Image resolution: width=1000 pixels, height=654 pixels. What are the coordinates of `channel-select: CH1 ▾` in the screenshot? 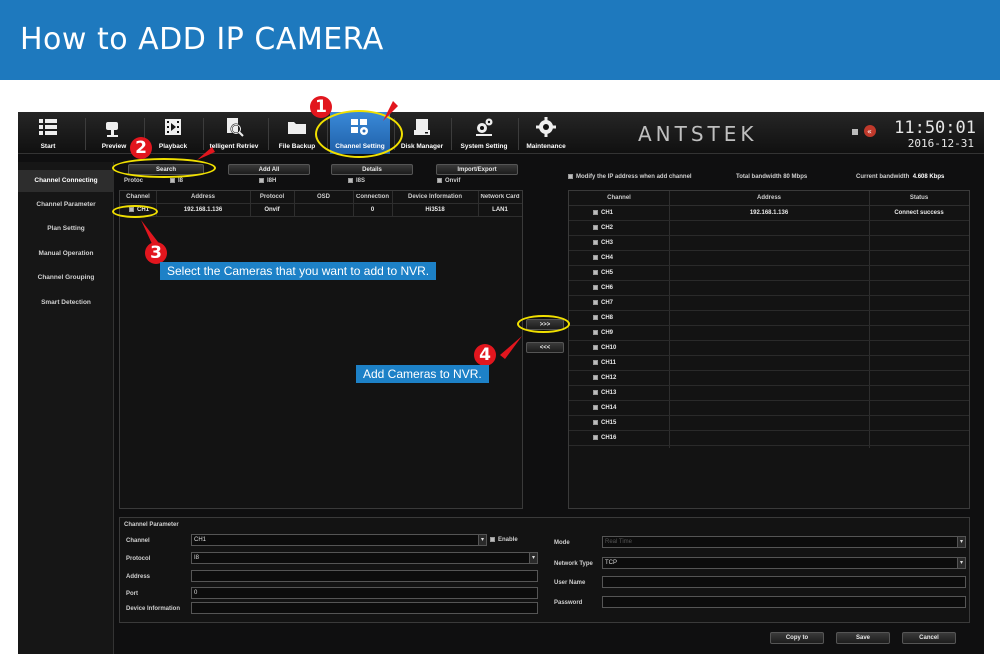 It's located at (339, 540).